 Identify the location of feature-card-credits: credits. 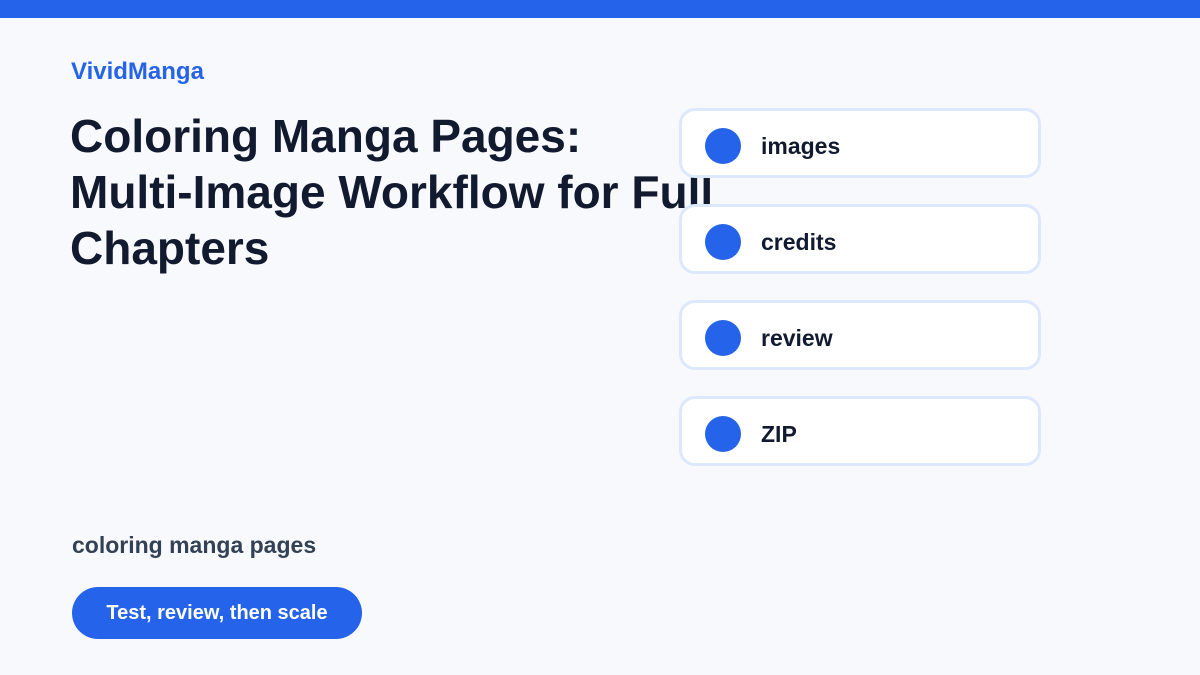
(860, 239).